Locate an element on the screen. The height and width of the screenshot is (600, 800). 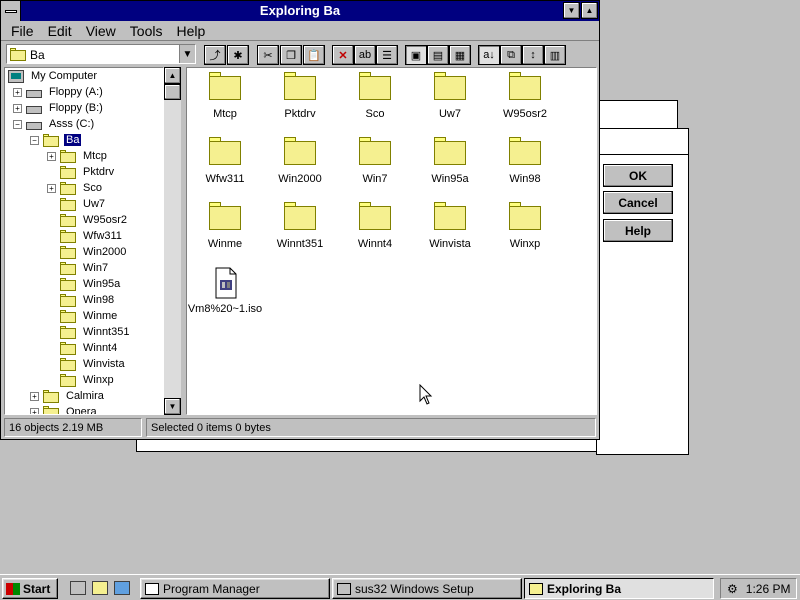
clock: 1:26 PM is located at coordinates (768, 589).